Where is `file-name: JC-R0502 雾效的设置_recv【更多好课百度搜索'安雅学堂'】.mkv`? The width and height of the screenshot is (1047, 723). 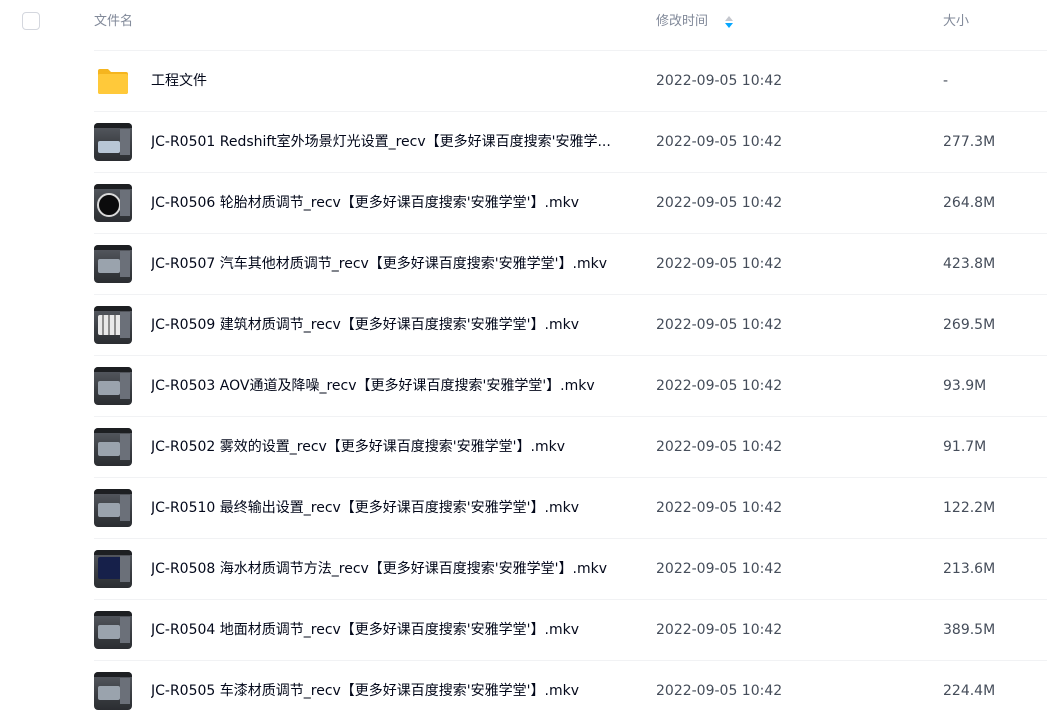 file-name: JC-R0502 雾效的设置_recv【更多好课百度搜索'安雅学堂'】.mkv is located at coordinates (358, 447).